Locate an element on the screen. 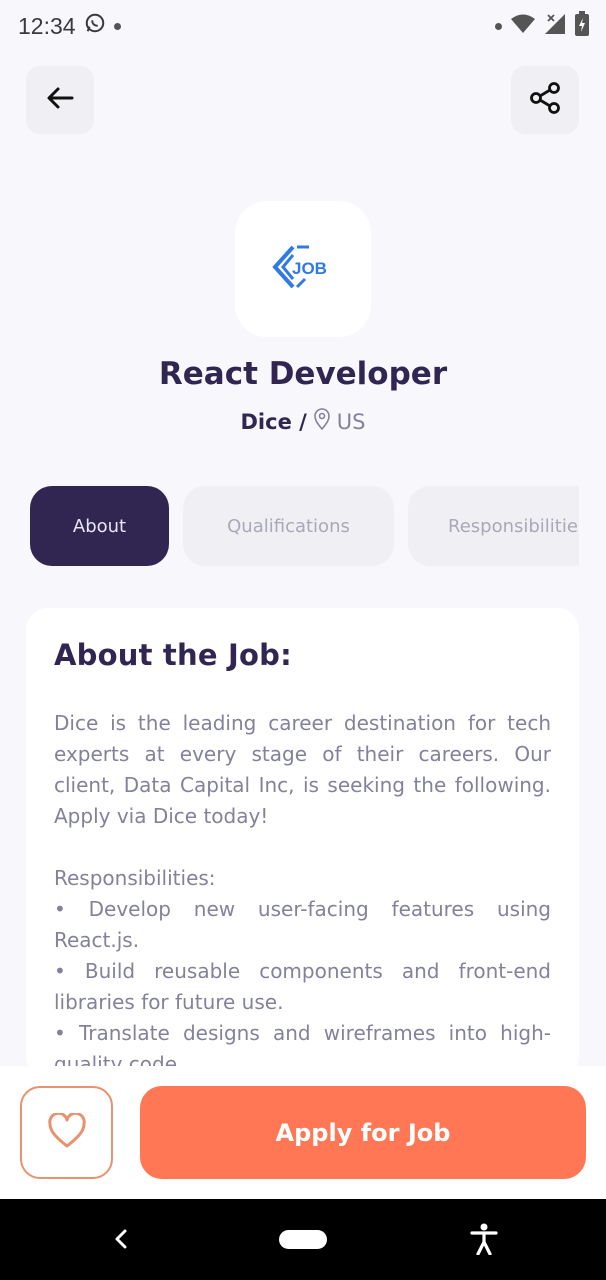  tab-responsibilities: Responsibilities is located at coordinates (493, 526).